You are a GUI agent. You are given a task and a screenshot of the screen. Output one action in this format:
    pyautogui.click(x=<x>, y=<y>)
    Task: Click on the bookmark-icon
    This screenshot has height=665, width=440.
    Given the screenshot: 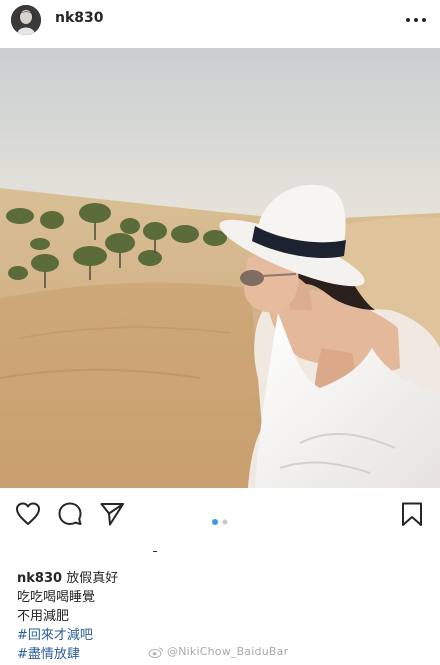 What is the action you would take?
    pyautogui.click(x=412, y=514)
    